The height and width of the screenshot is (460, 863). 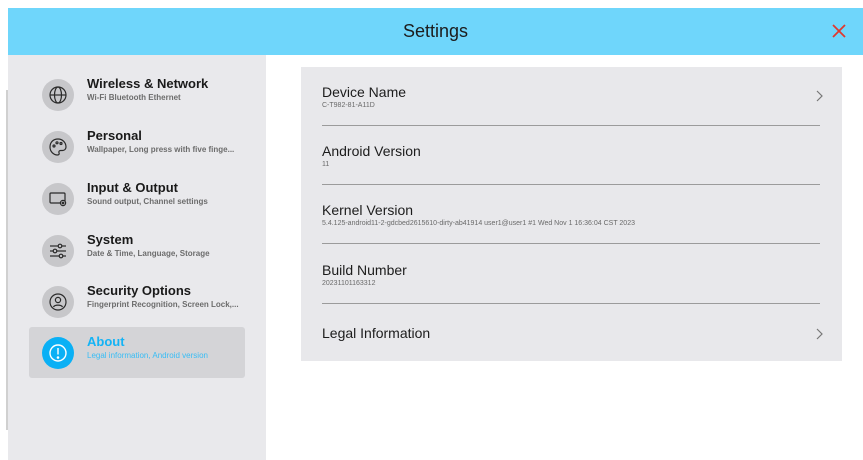 What do you see at coordinates (114, 135) in the screenshot?
I see `sidebar-item-label: Personal` at bounding box center [114, 135].